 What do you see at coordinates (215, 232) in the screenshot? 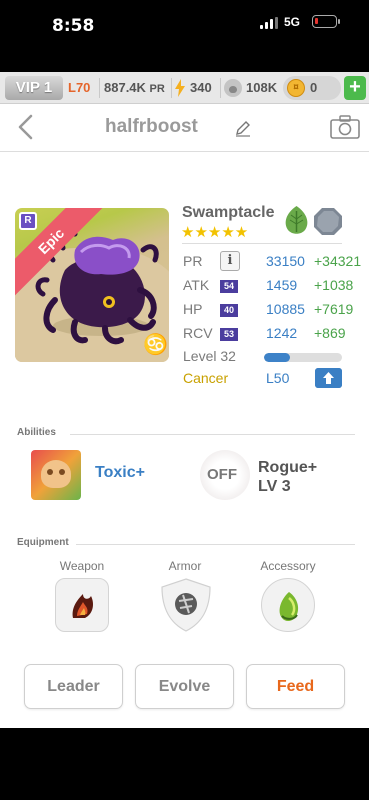
I see `star-rating: ★★★★★` at bounding box center [215, 232].